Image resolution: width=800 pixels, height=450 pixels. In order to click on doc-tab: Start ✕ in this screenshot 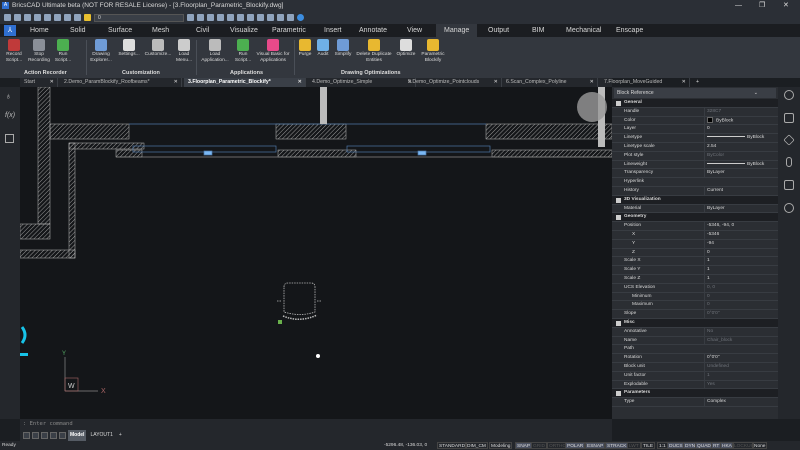, I will do `click(39, 82)`.